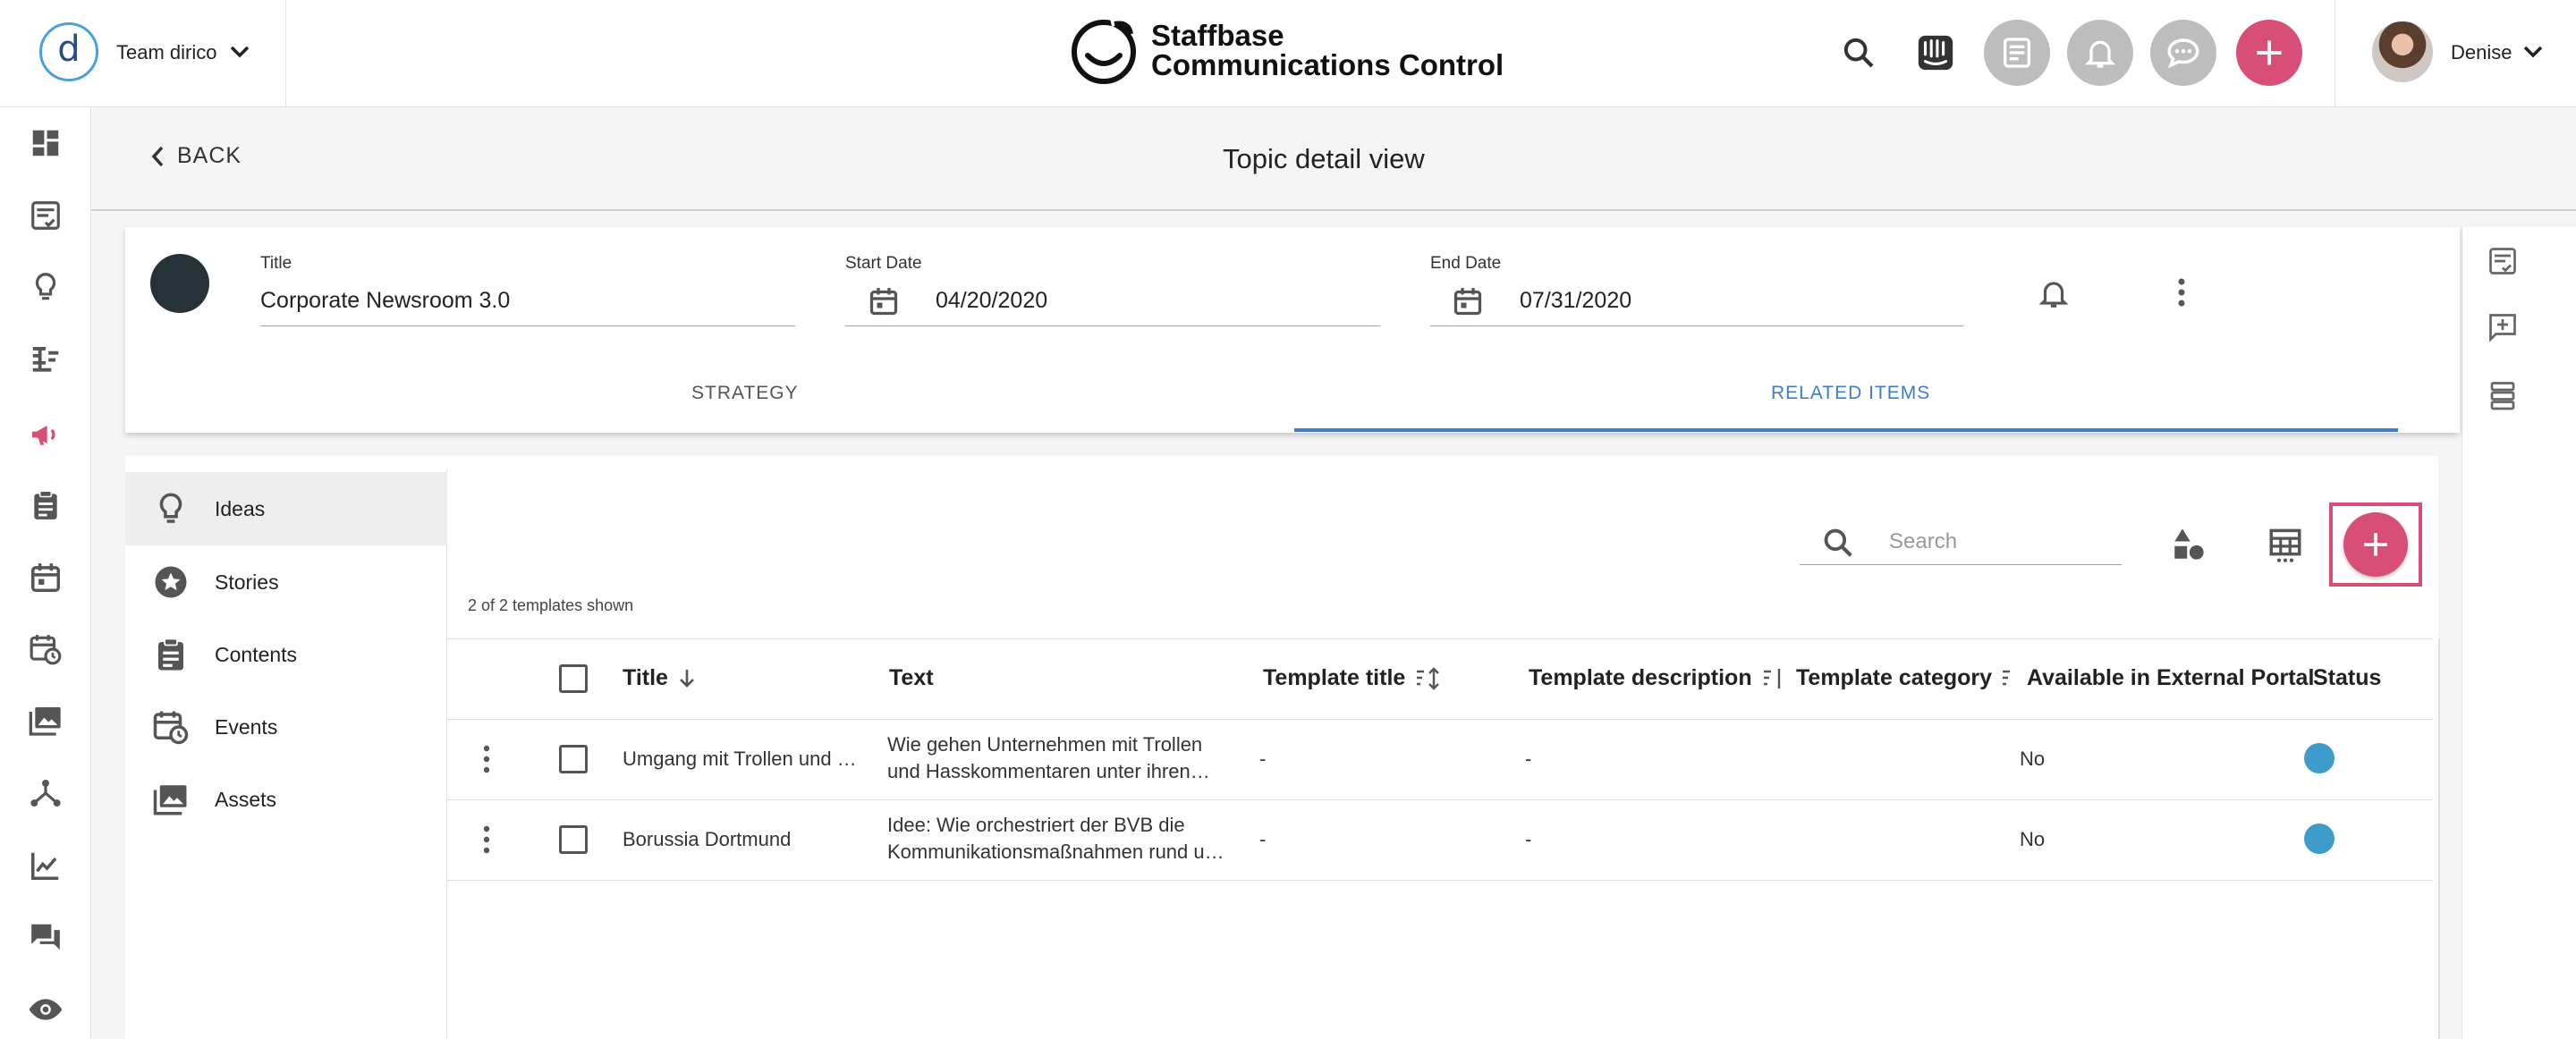 This screenshot has height=1039, width=2576. What do you see at coordinates (1696, 325) in the screenshot?
I see `end-date-underline` at bounding box center [1696, 325].